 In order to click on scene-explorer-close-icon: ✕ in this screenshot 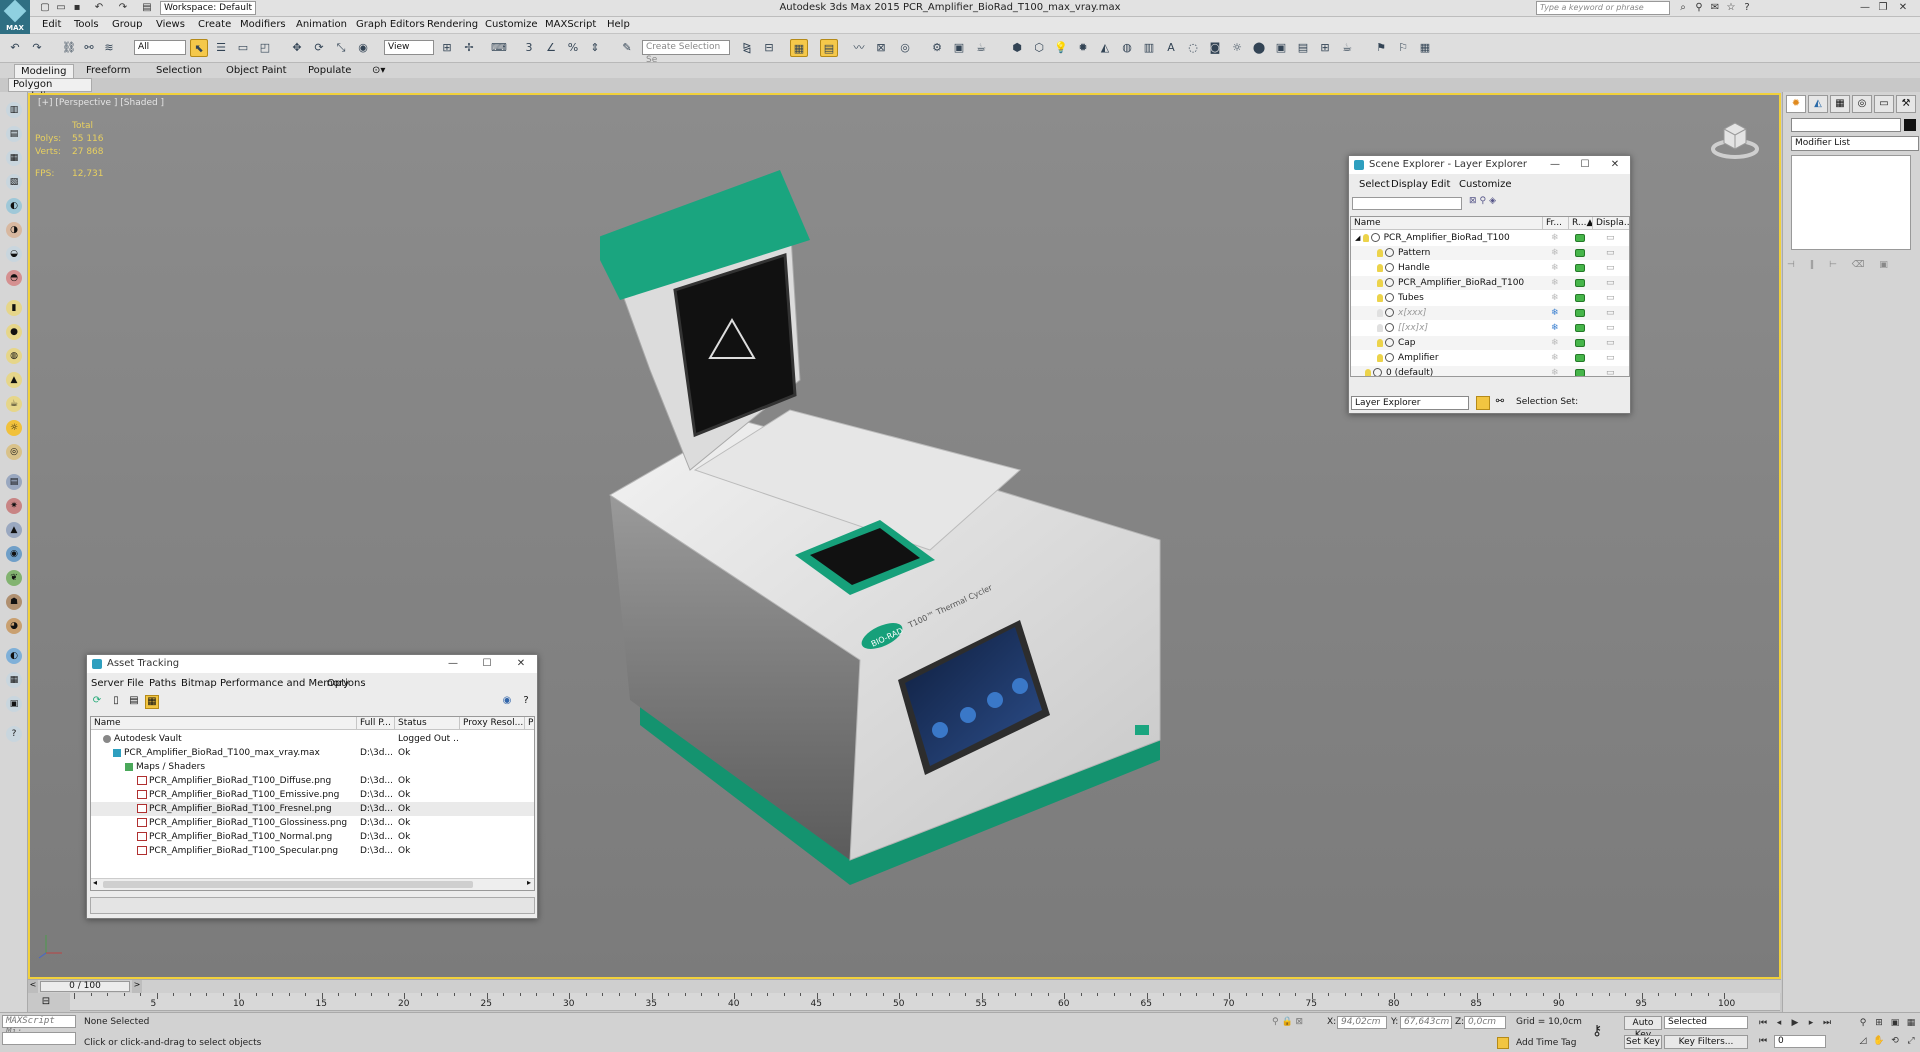, I will do `click(1615, 165)`.